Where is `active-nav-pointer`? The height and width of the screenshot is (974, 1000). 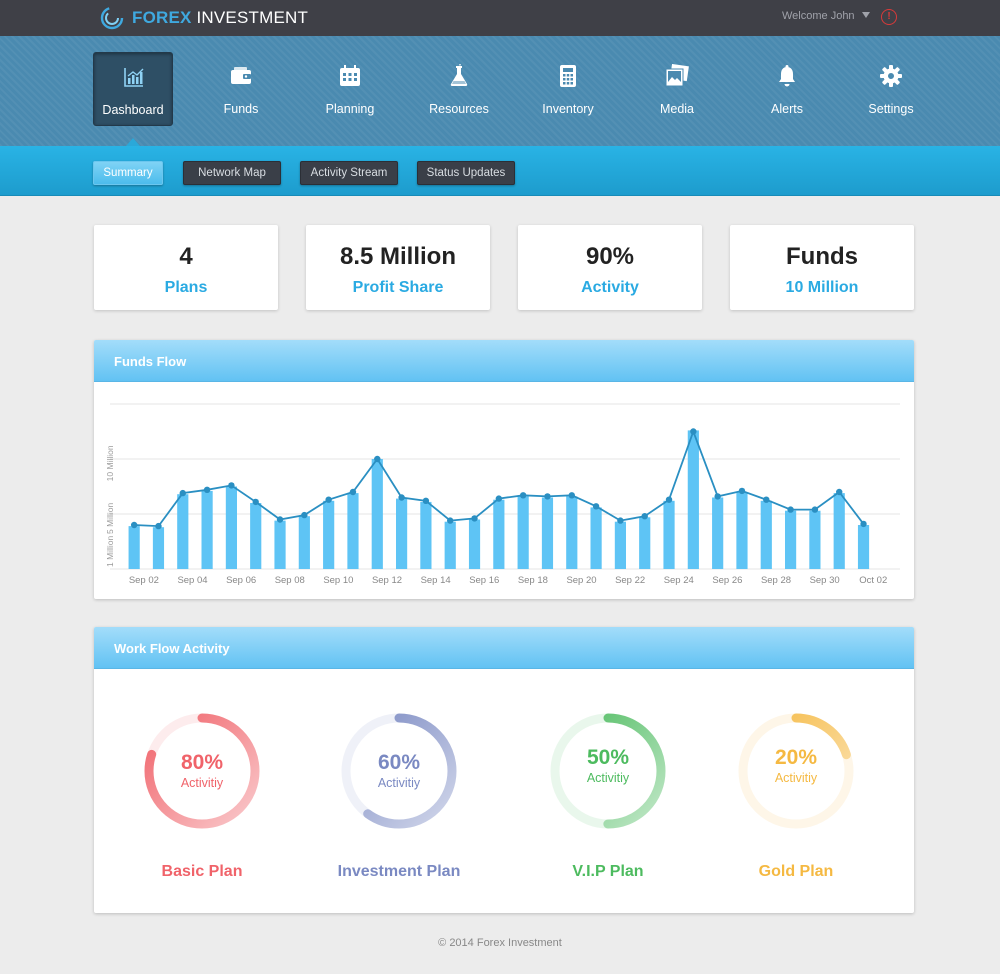 active-nav-pointer is located at coordinates (133, 142).